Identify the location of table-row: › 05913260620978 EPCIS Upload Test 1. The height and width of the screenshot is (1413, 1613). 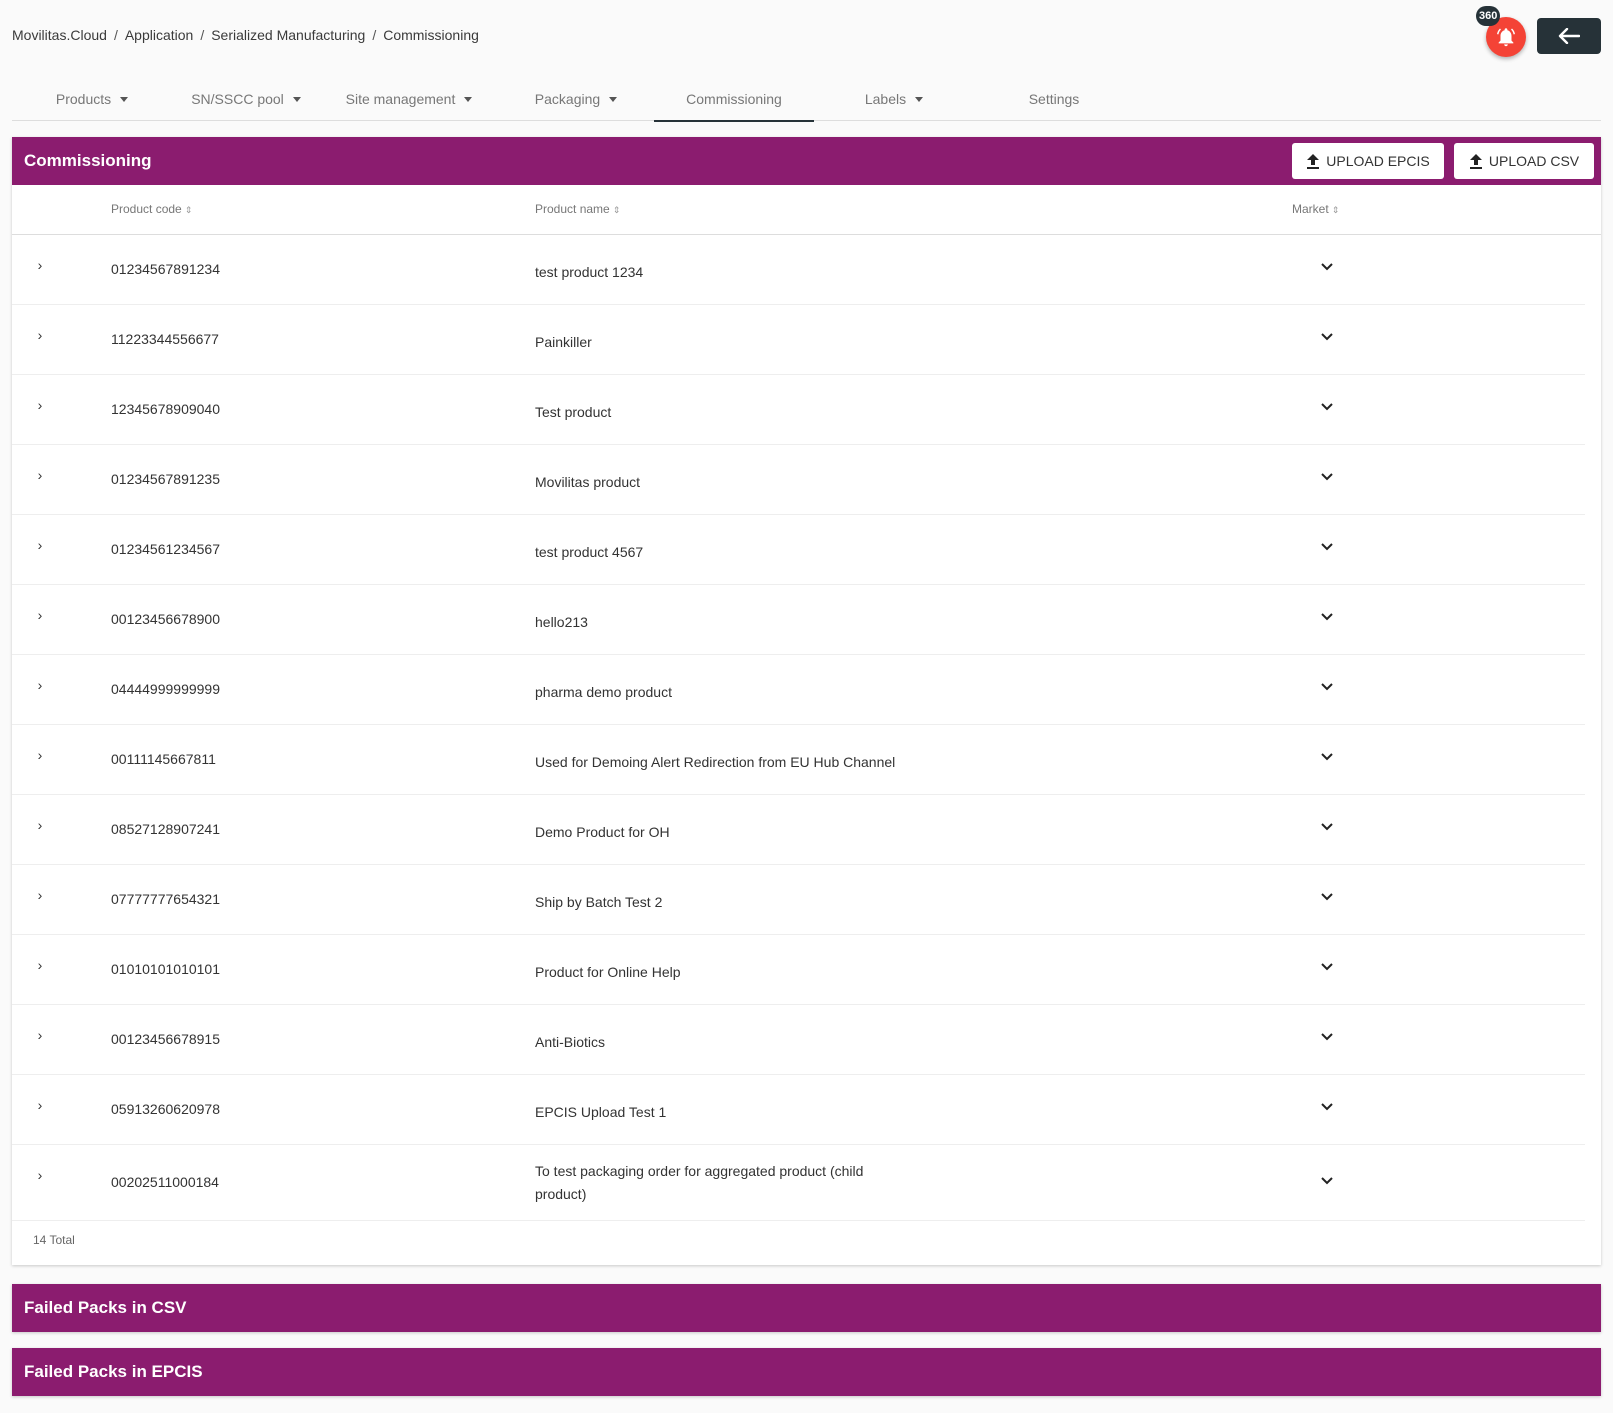
(798, 1110).